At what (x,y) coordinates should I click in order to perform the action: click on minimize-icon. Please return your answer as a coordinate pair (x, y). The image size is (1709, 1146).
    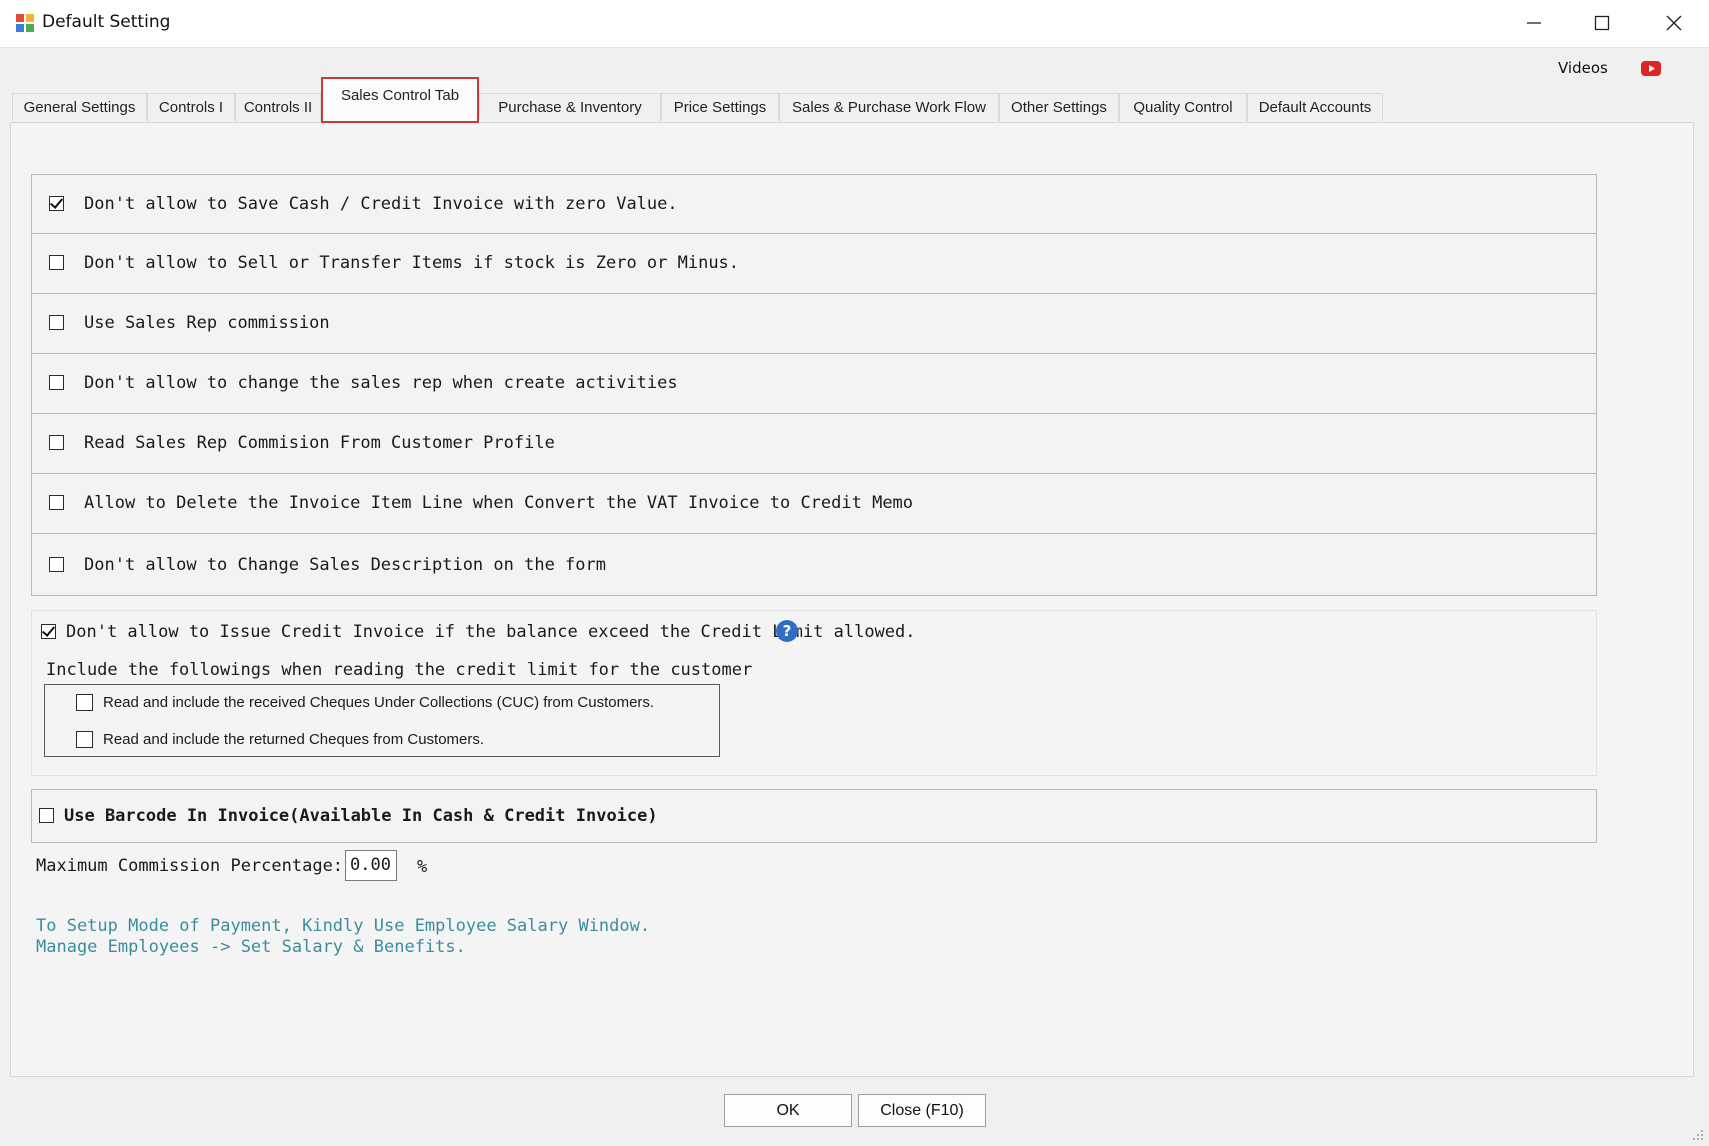
    Looking at the image, I should click on (1534, 23).